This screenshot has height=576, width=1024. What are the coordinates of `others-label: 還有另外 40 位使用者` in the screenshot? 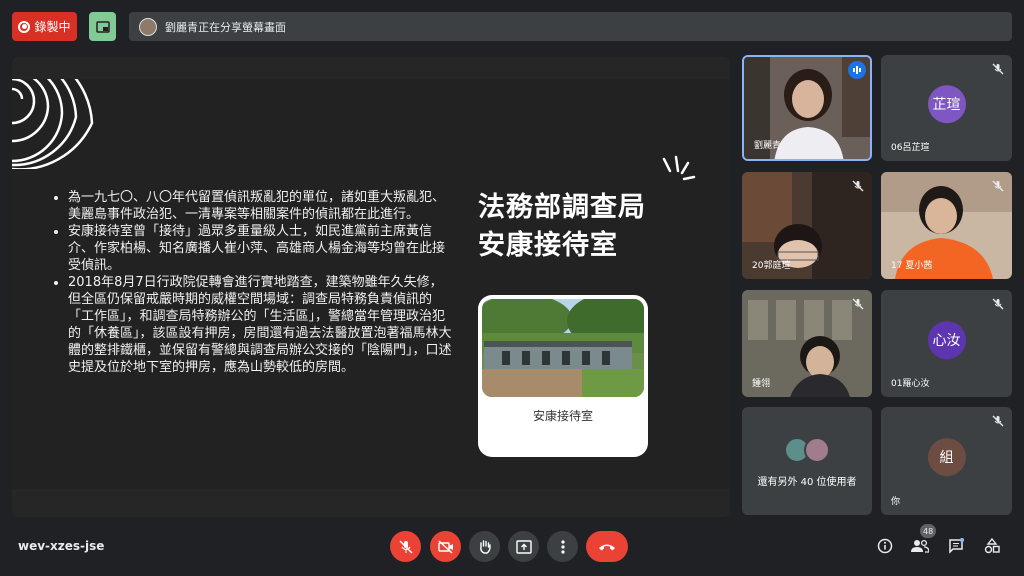 It's located at (807, 482).